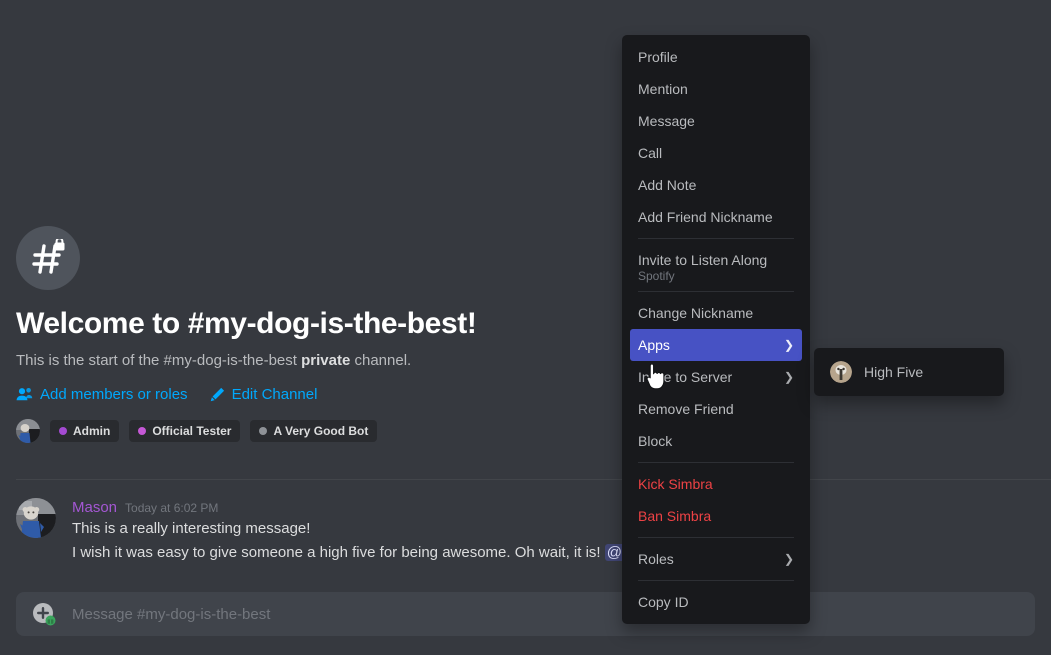 The image size is (1051, 655). Describe the element at coordinates (381, 360) in the screenshot. I see `intro-suffix: channel.` at that location.